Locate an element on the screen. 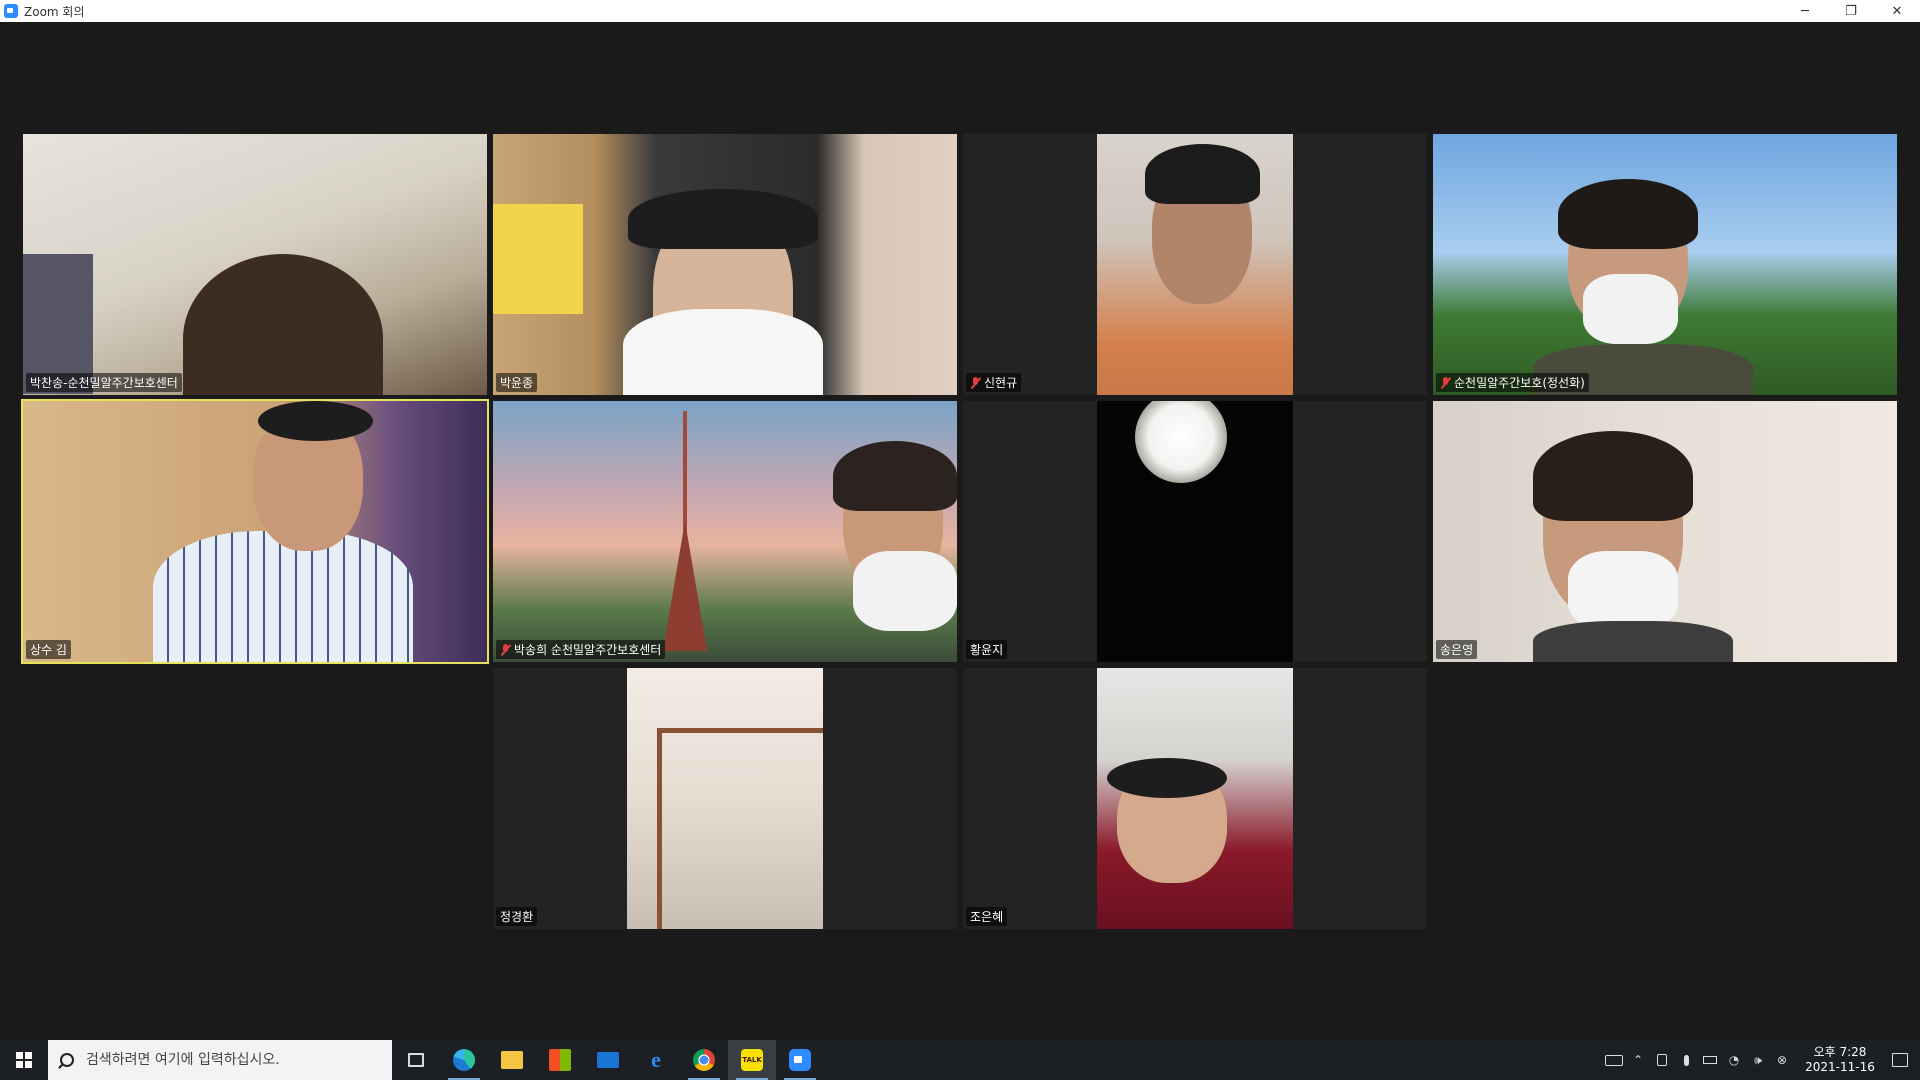 The image size is (1920, 1080). taskbar-clock: 오후 7:28 2021-11-16 is located at coordinates (1840, 1060).